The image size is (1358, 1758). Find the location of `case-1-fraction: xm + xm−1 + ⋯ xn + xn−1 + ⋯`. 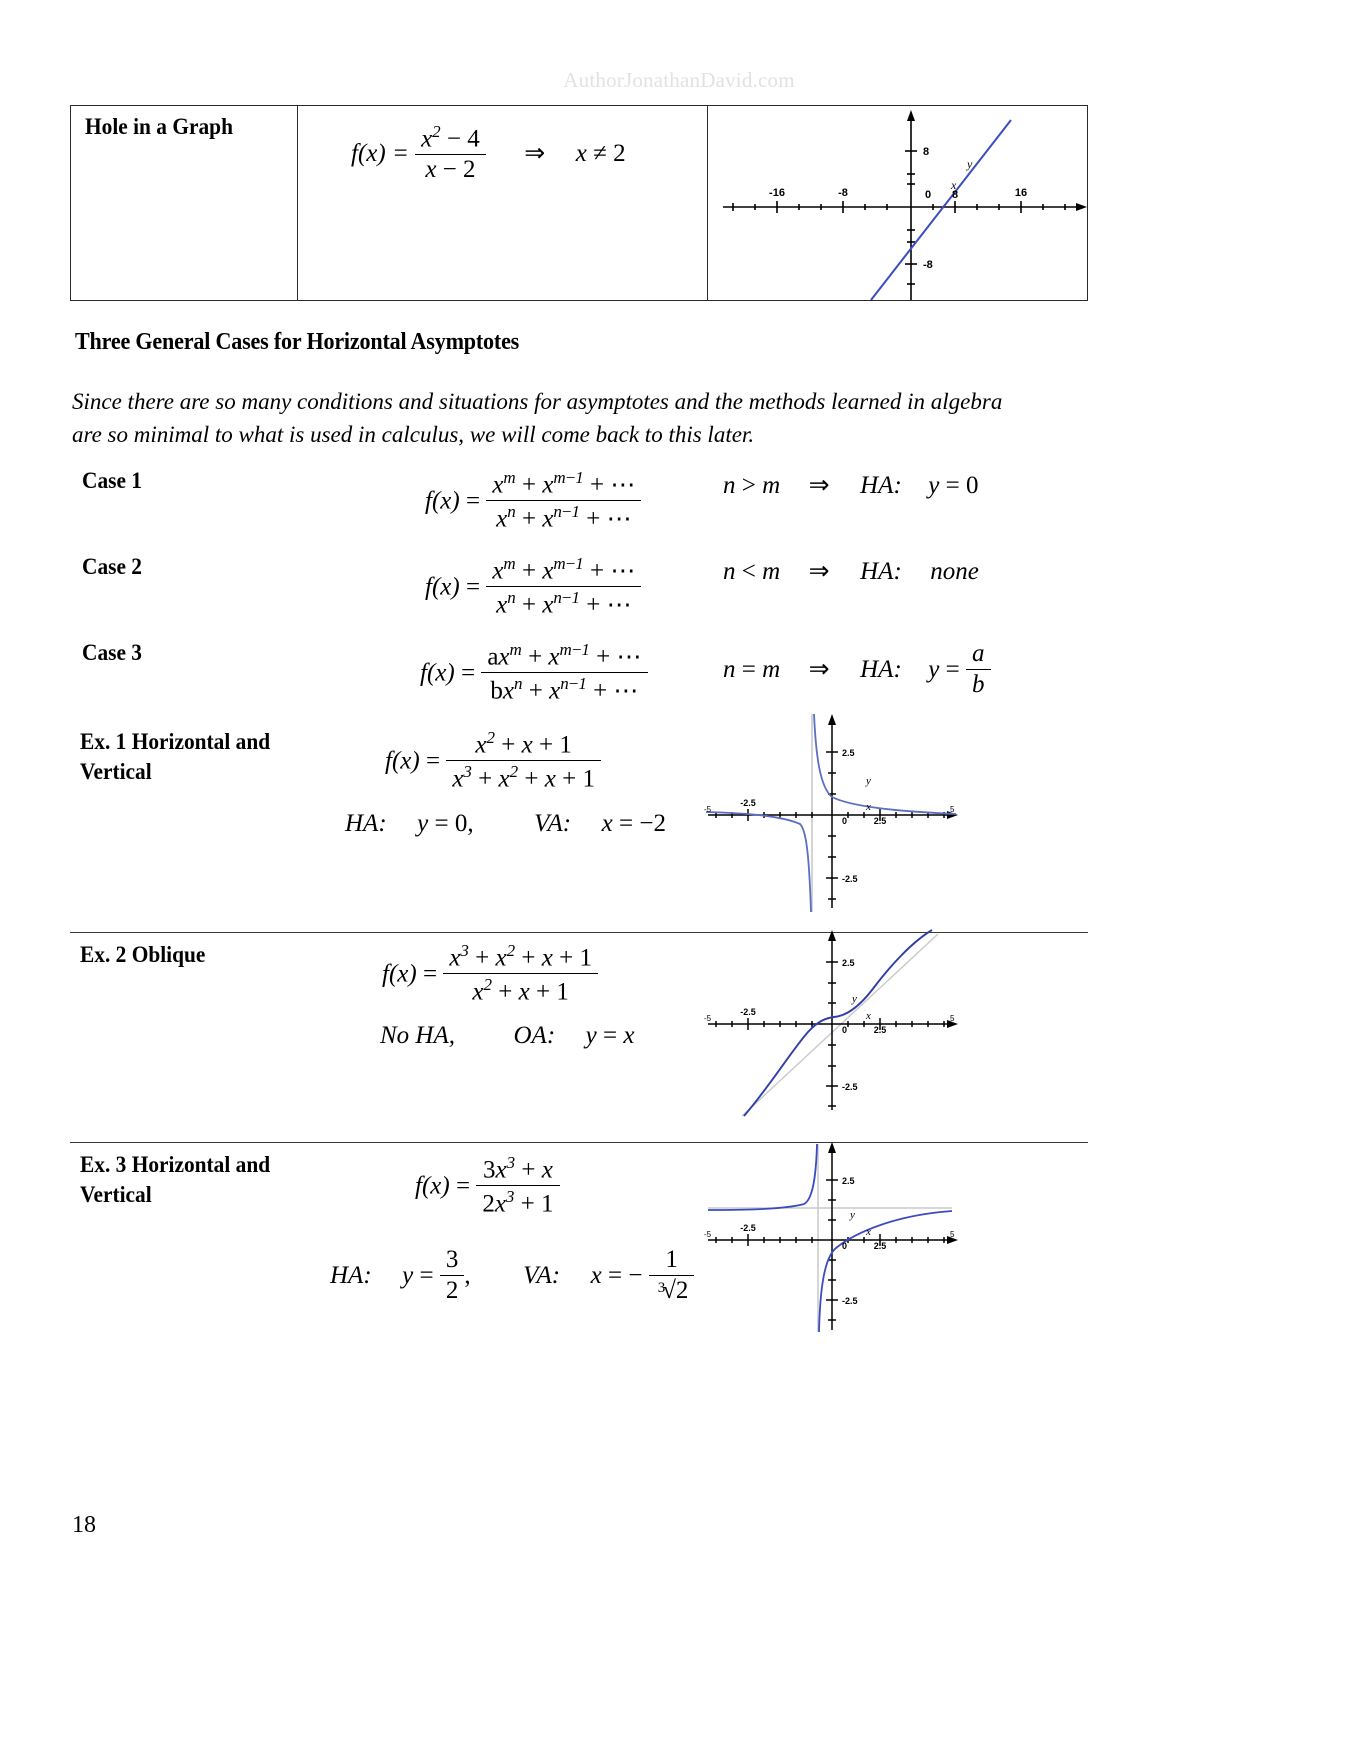

case-1-fraction: xm + xm−1 + ⋯ xn + xn−1 + ⋯ is located at coordinates (564, 501).